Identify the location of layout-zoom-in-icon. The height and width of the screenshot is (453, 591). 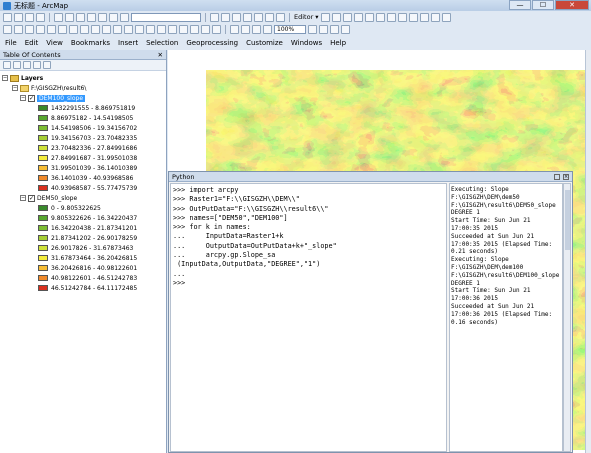
(234, 29).